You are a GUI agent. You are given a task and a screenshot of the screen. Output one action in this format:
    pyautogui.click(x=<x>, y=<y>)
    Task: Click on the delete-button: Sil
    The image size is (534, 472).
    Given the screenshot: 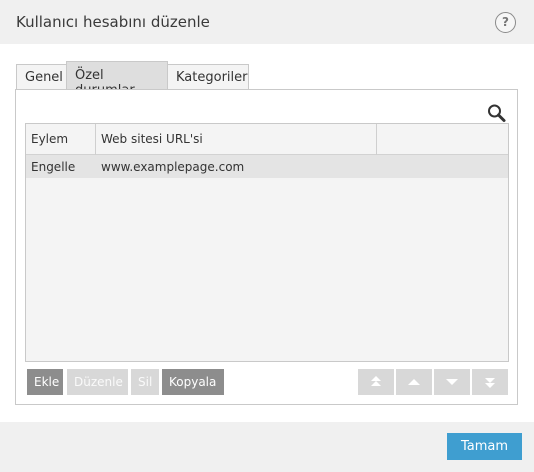 What is the action you would take?
    pyautogui.click(x=145, y=382)
    